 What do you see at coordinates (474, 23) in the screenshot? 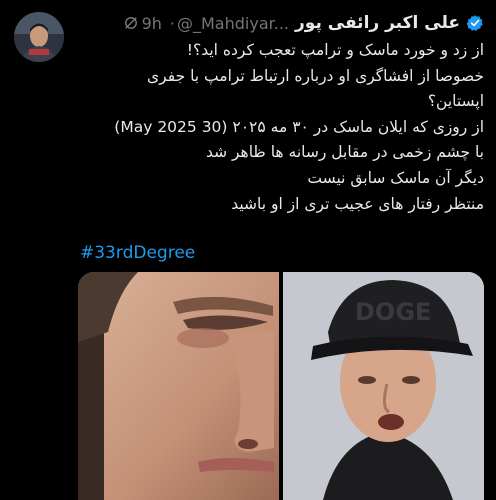
I see `verified-badge-icon` at bounding box center [474, 23].